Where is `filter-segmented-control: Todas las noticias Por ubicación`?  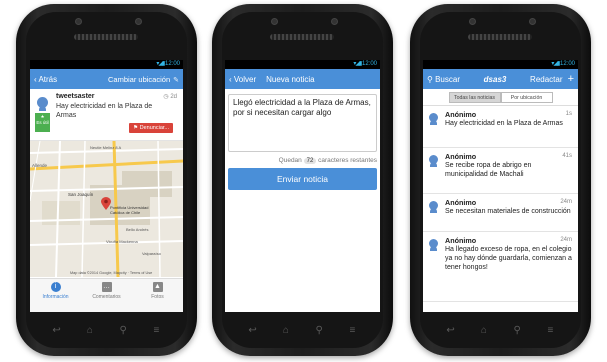
filter-segmented-control: Todas las noticias Por ubicación is located at coordinates (500, 97).